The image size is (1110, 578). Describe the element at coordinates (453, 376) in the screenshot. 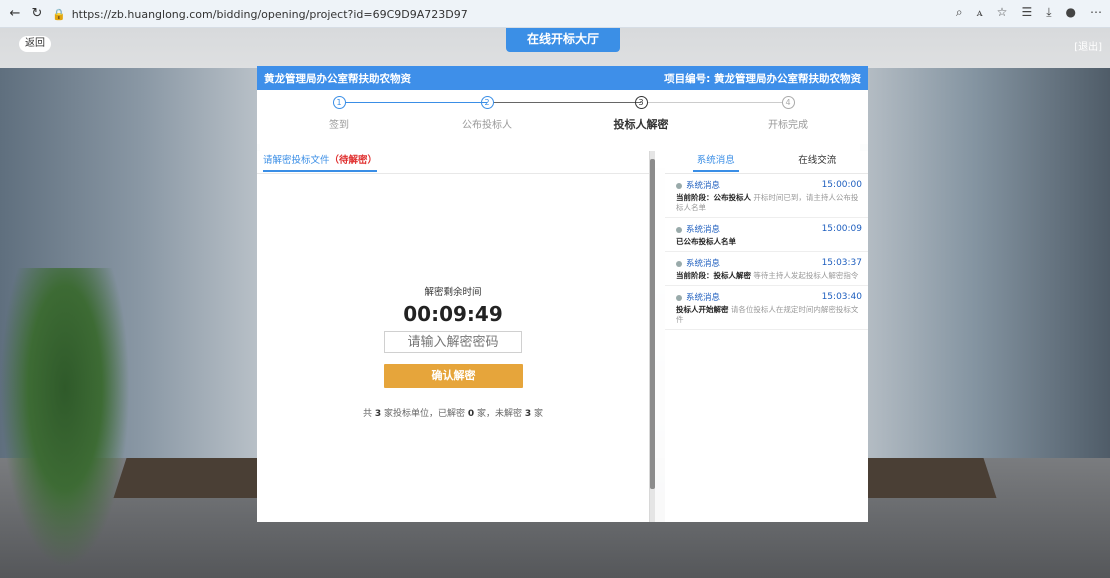

I see `confirm-decrypt-button: 确认解密` at that location.